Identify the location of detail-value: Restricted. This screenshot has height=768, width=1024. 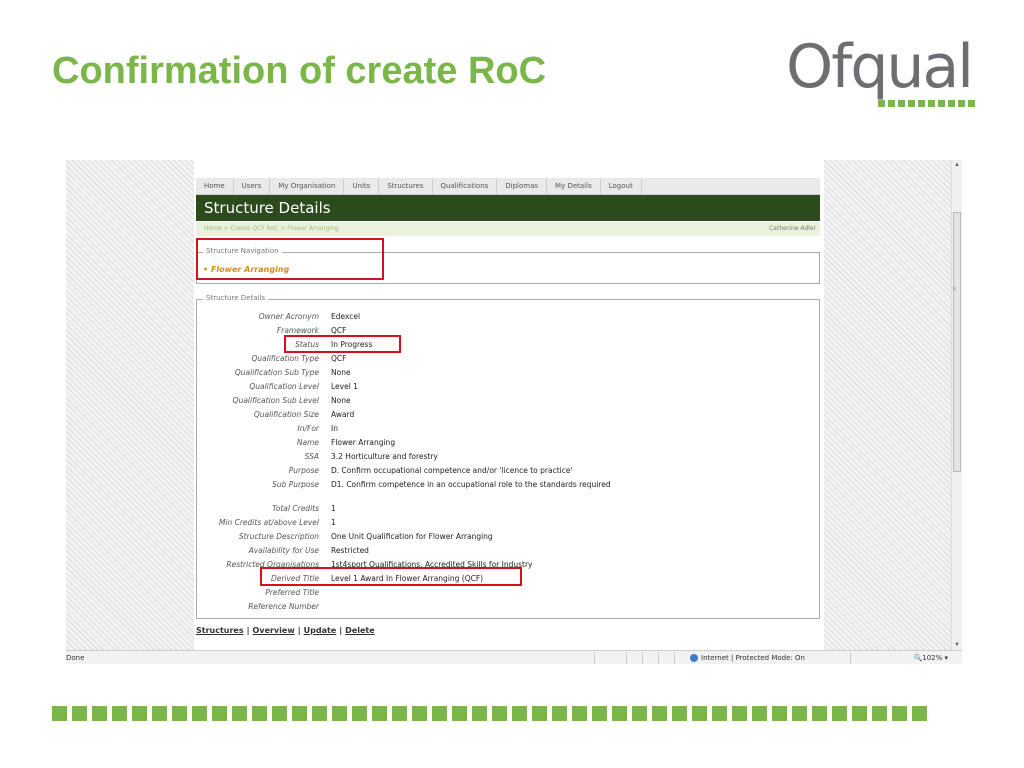
(350, 550).